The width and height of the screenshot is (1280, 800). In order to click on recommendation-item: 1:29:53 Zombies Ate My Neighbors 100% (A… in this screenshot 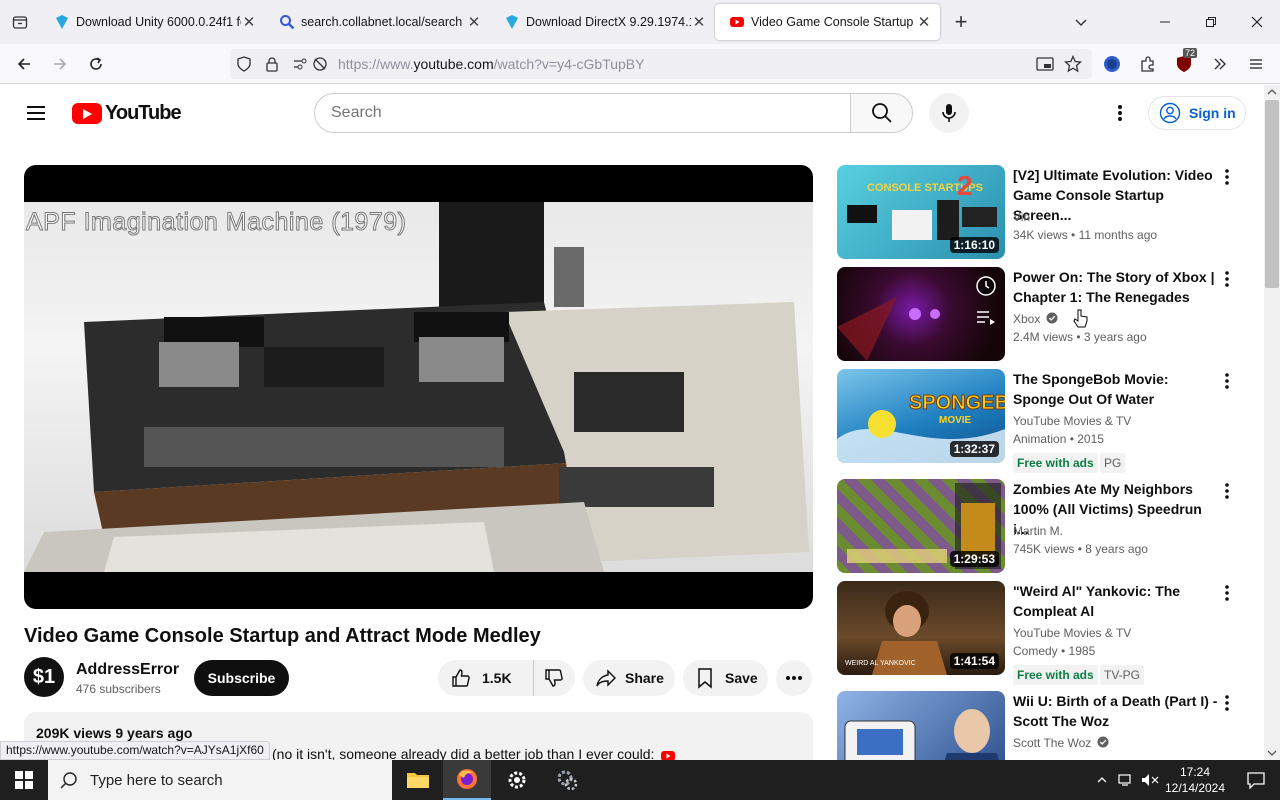, I will do `click(1042, 527)`.